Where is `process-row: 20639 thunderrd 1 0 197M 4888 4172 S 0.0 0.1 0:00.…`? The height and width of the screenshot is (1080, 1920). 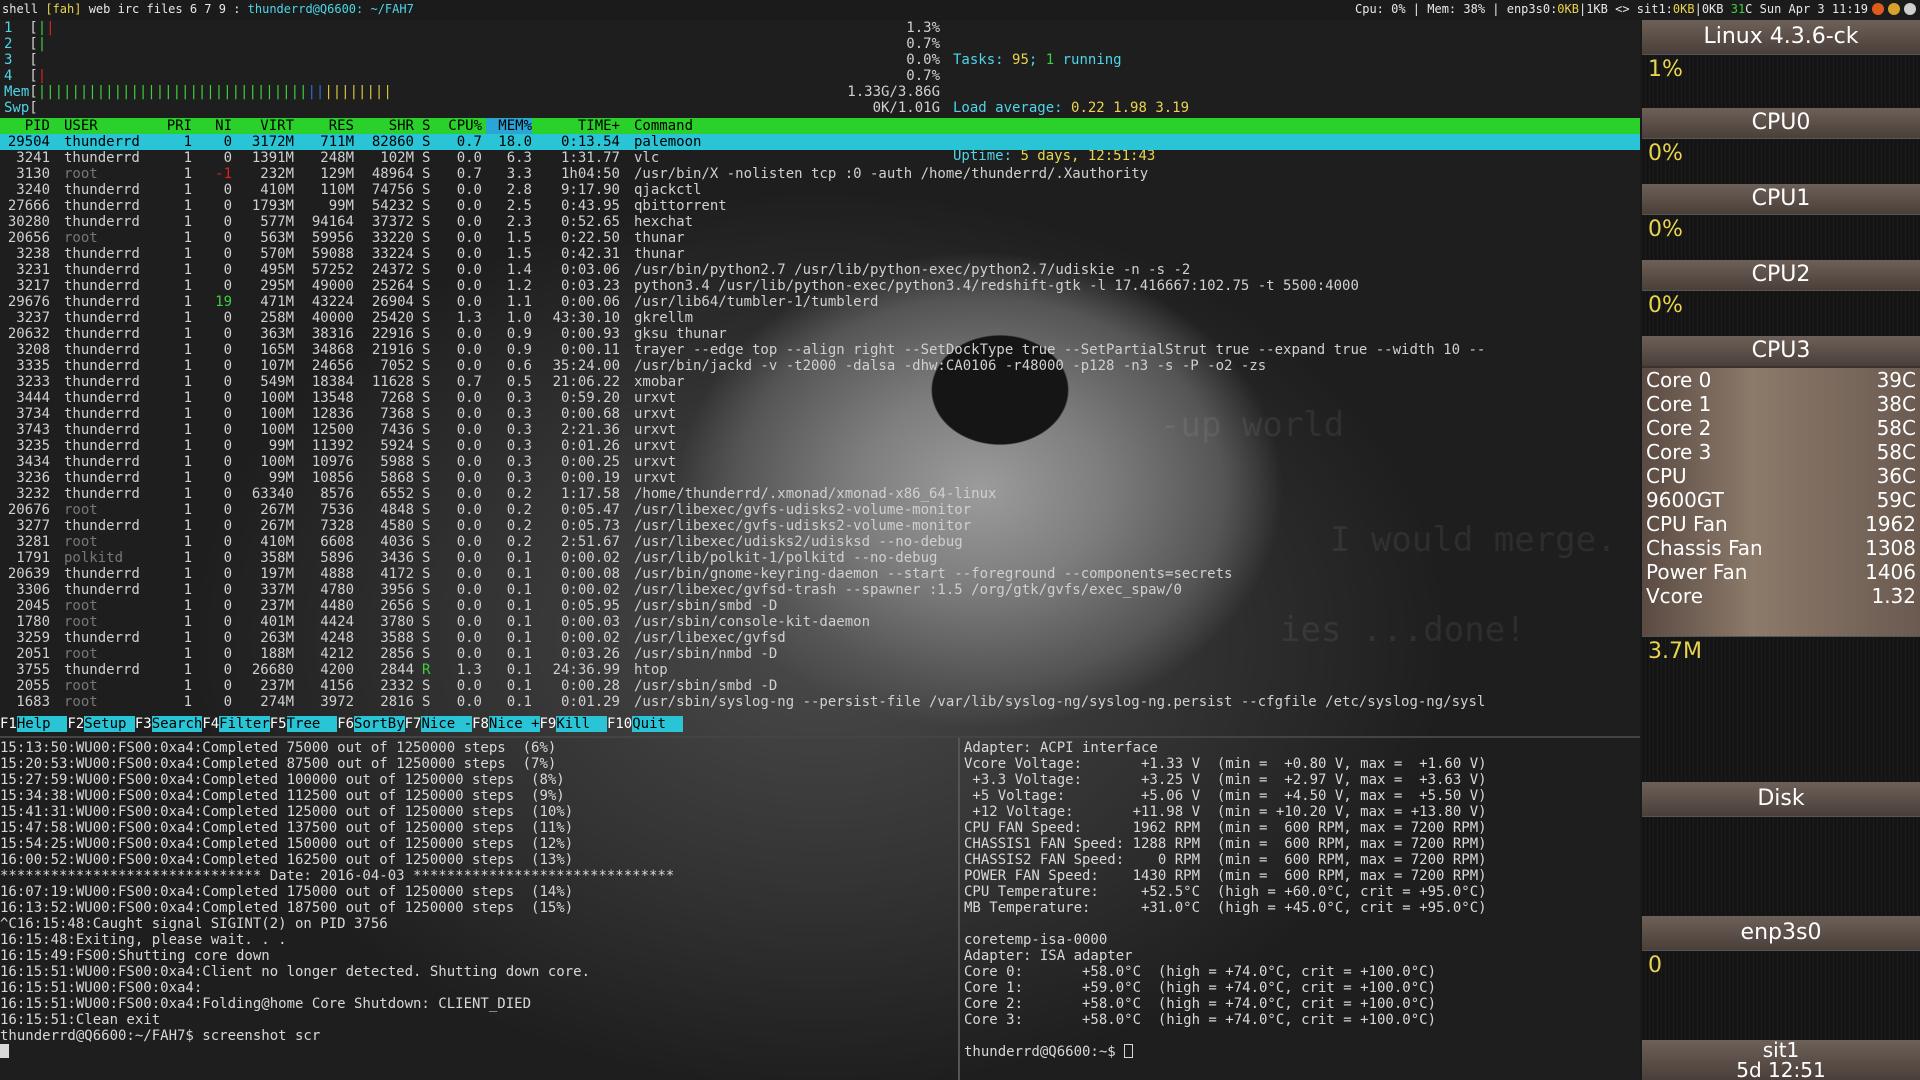 process-row: 20639 thunderrd 1 0 197M 4888 4172 S 0.0 0.1 0:00.… is located at coordinates (820, 574).